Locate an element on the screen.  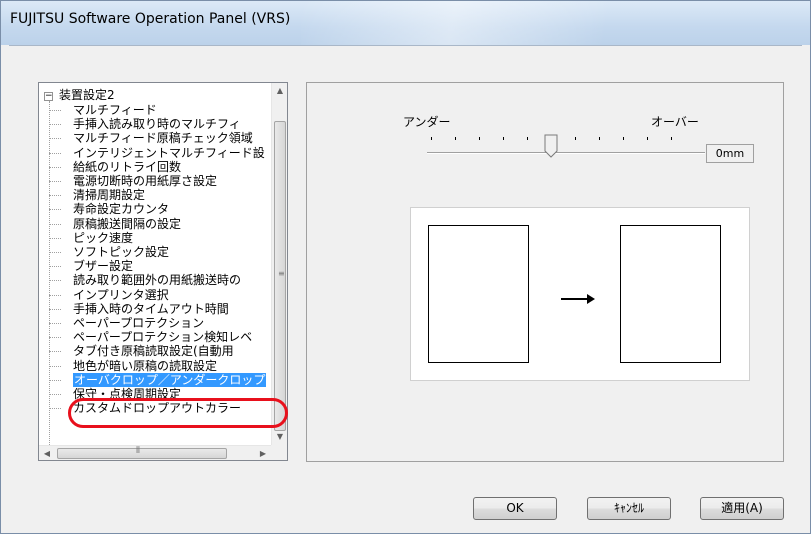
tree-item: 手挿入読み取り時のマルチフィ is located at coordinates (160, 124).